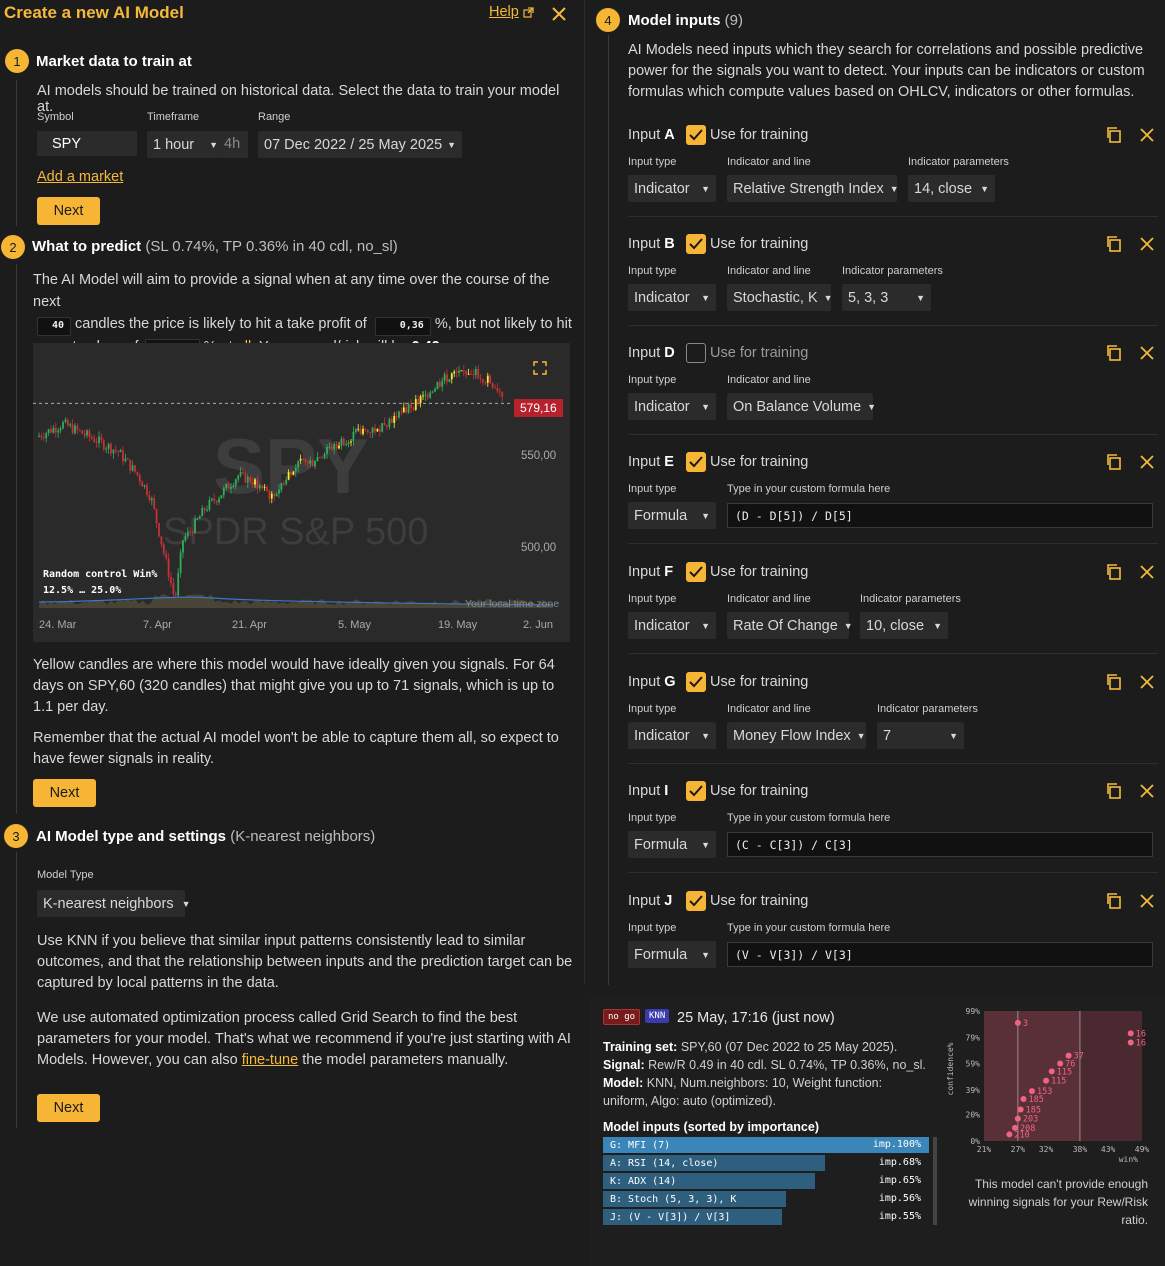 The height and width of the screenshot is (1266, 1165). What do you see at coordinates (951, 188) in the screenshot?
I see `indicator-params-select: 14, close ▼` at bounding box center [951, 188].